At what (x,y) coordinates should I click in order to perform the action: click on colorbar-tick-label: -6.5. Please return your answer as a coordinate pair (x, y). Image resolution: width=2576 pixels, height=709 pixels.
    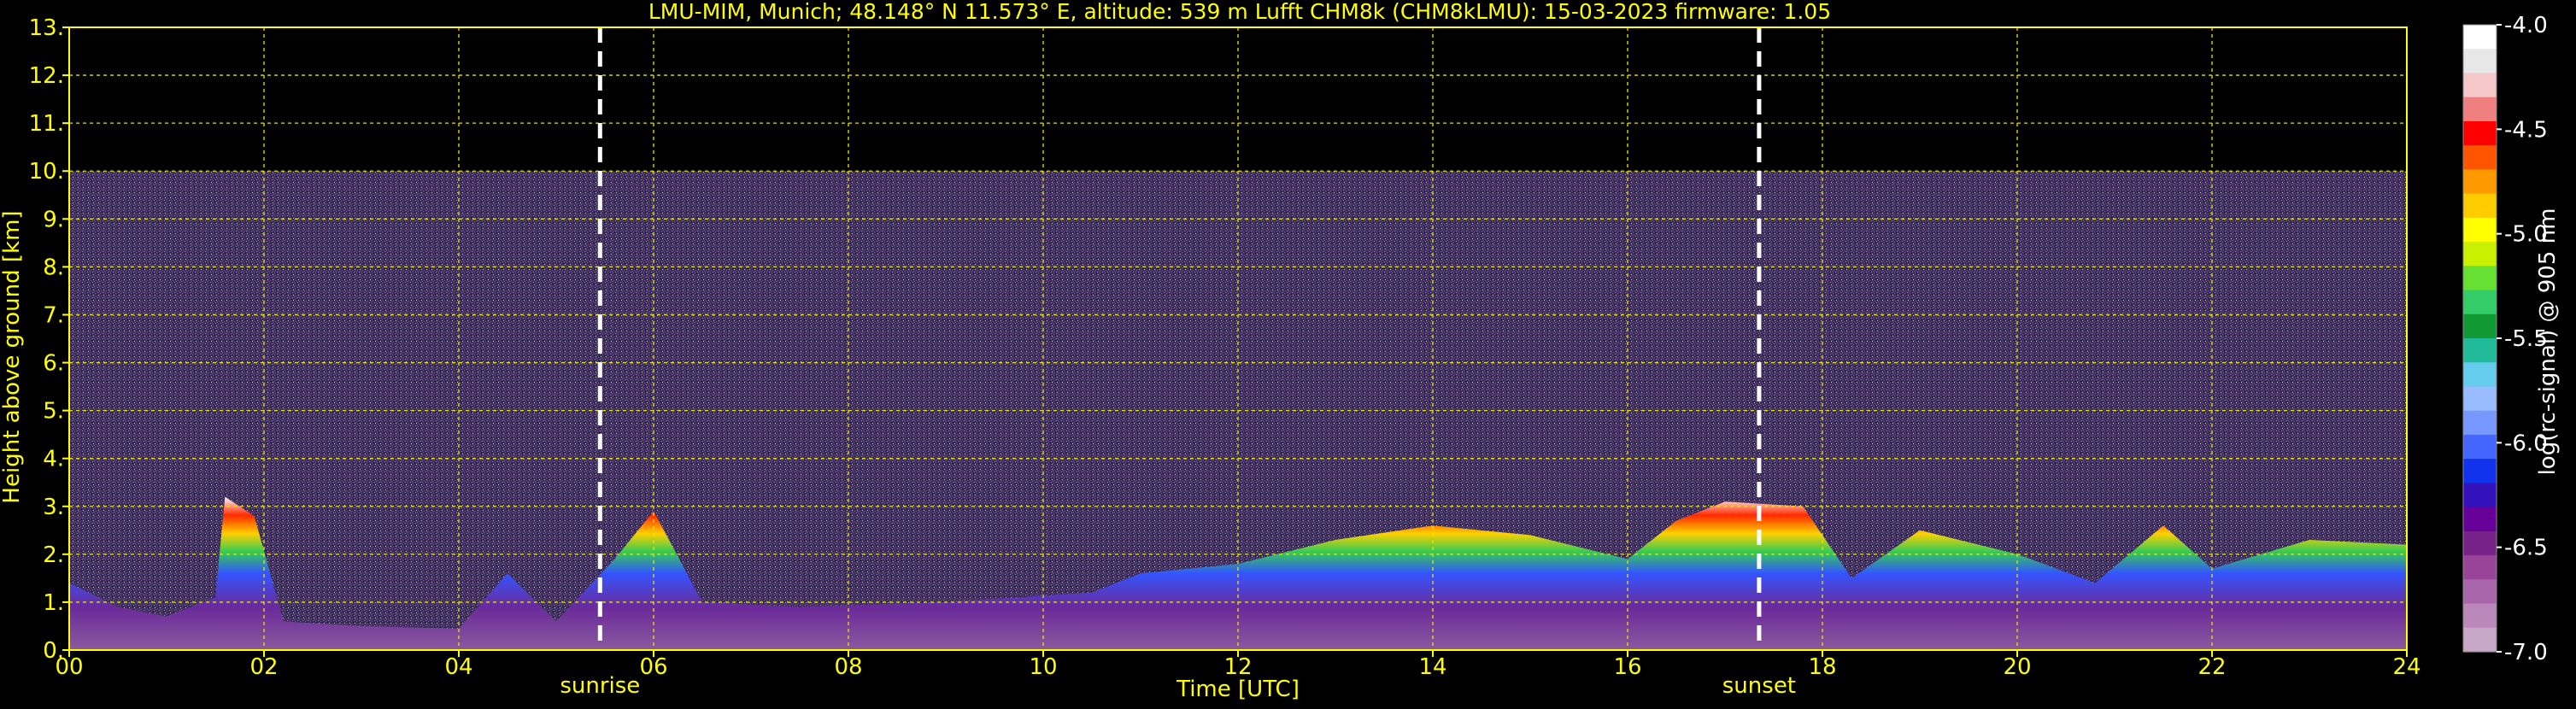
    Looking at the image, I should click on (2526, 548).